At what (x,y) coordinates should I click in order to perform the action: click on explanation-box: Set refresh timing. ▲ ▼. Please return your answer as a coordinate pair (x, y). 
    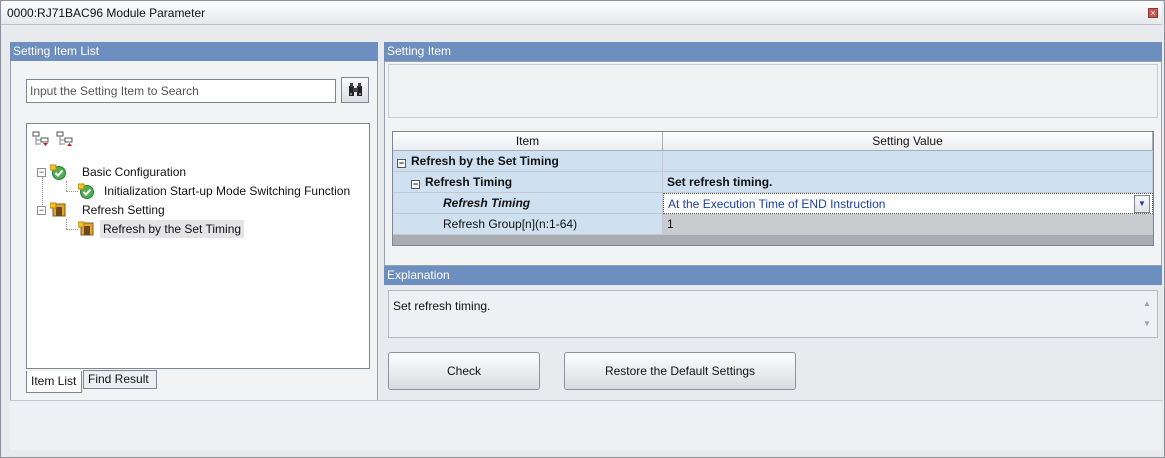
    Looking at the image, I should click on (773, 314).